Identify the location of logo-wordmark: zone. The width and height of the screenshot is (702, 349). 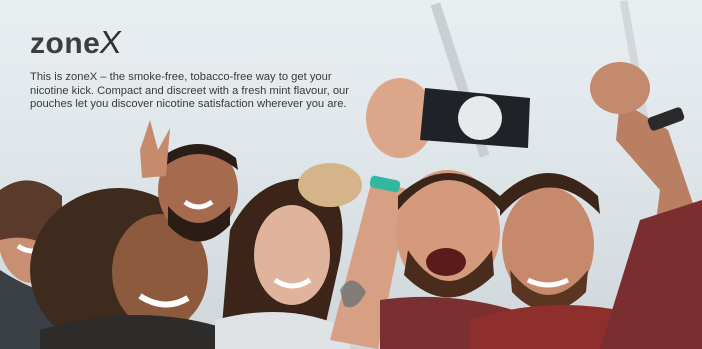
(65, 43).